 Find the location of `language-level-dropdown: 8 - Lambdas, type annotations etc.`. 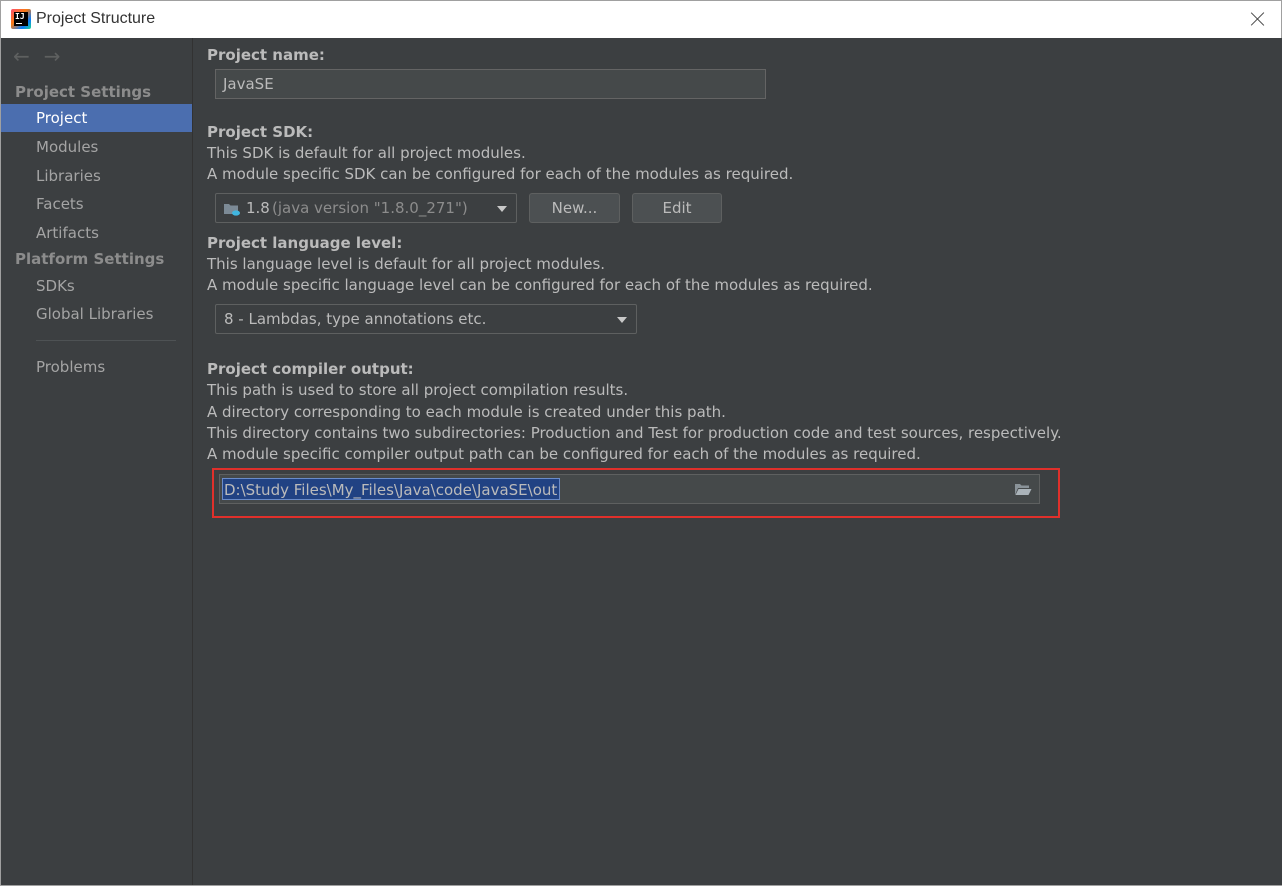

language-level-dropdown: 8 - Lambdas, type annotations etc. is located at coordinates (426, 319).